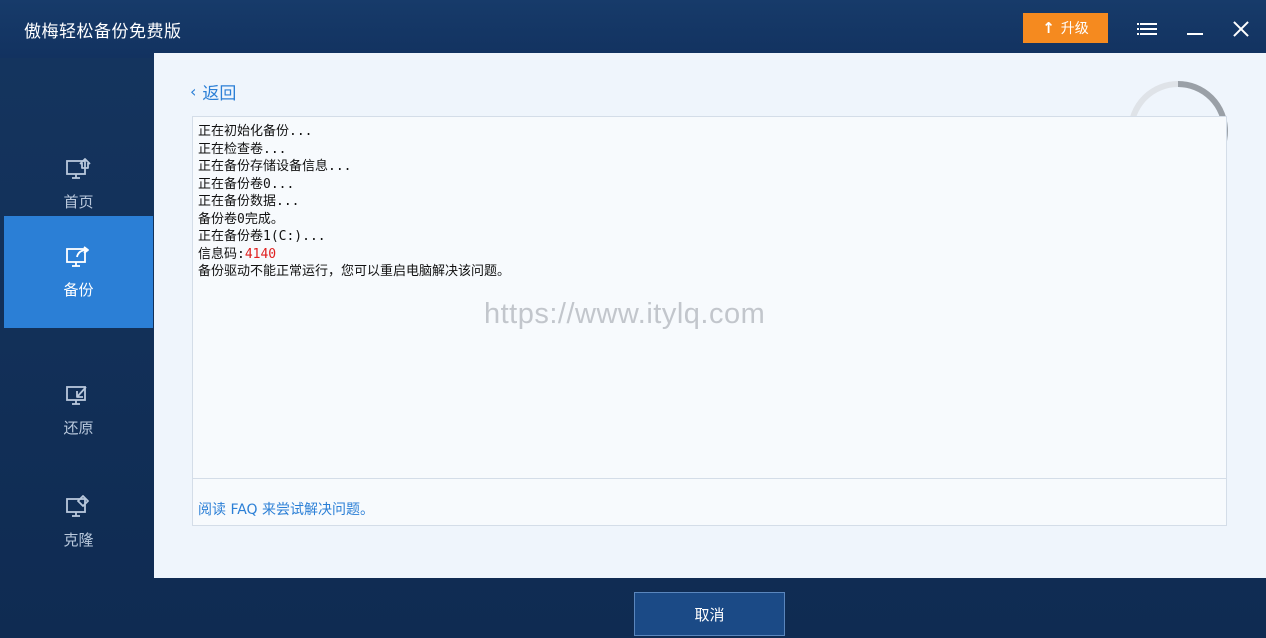 This screenshot has height=638, width=1266. Describe the element at coordinates (260, 254) in the screenshot. I see `error-code-value: 4140` at that location.